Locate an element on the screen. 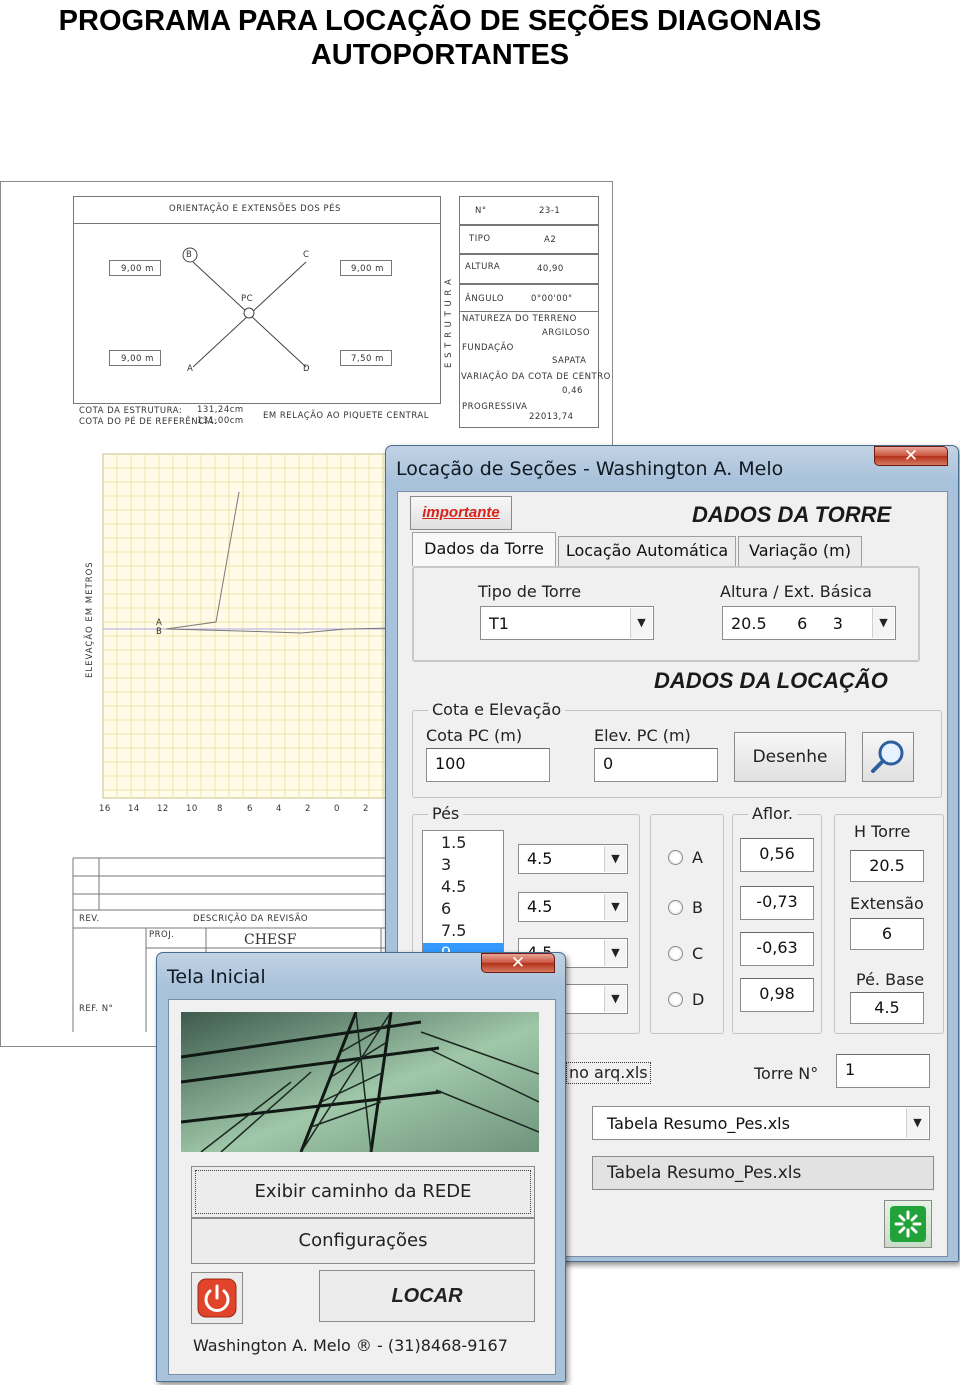 This screenshot has height=1385, width=960. altura-value: 20.5 6 3 is located at coordinates (787, 623).